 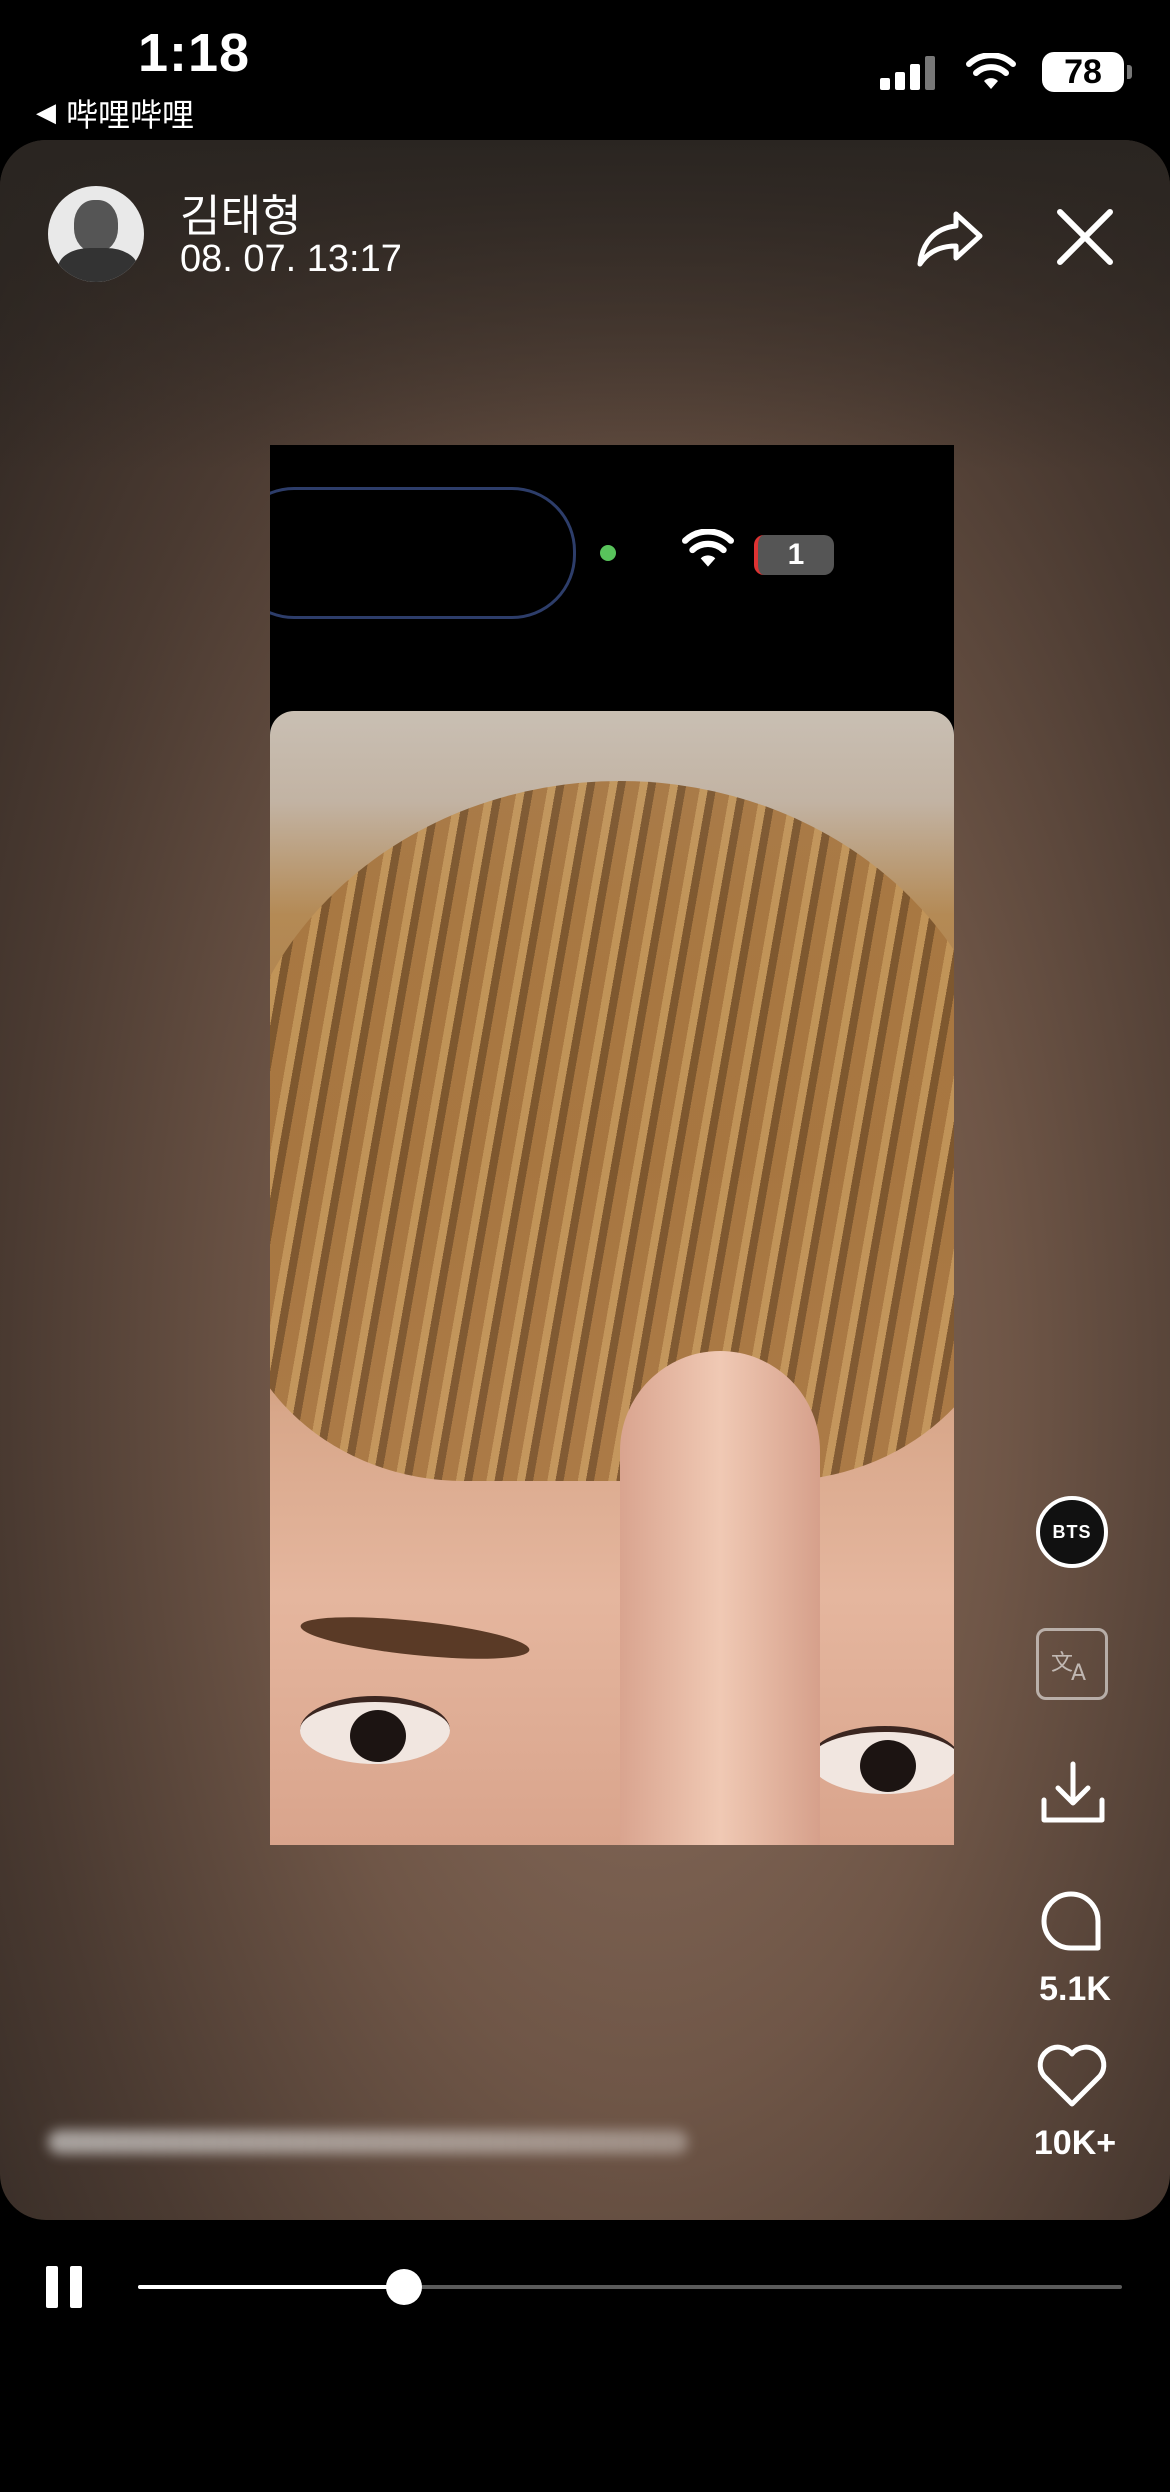 I want to click on back-to-app-button: ◀ 哔哩哔哩, so click(x=115, y=113).